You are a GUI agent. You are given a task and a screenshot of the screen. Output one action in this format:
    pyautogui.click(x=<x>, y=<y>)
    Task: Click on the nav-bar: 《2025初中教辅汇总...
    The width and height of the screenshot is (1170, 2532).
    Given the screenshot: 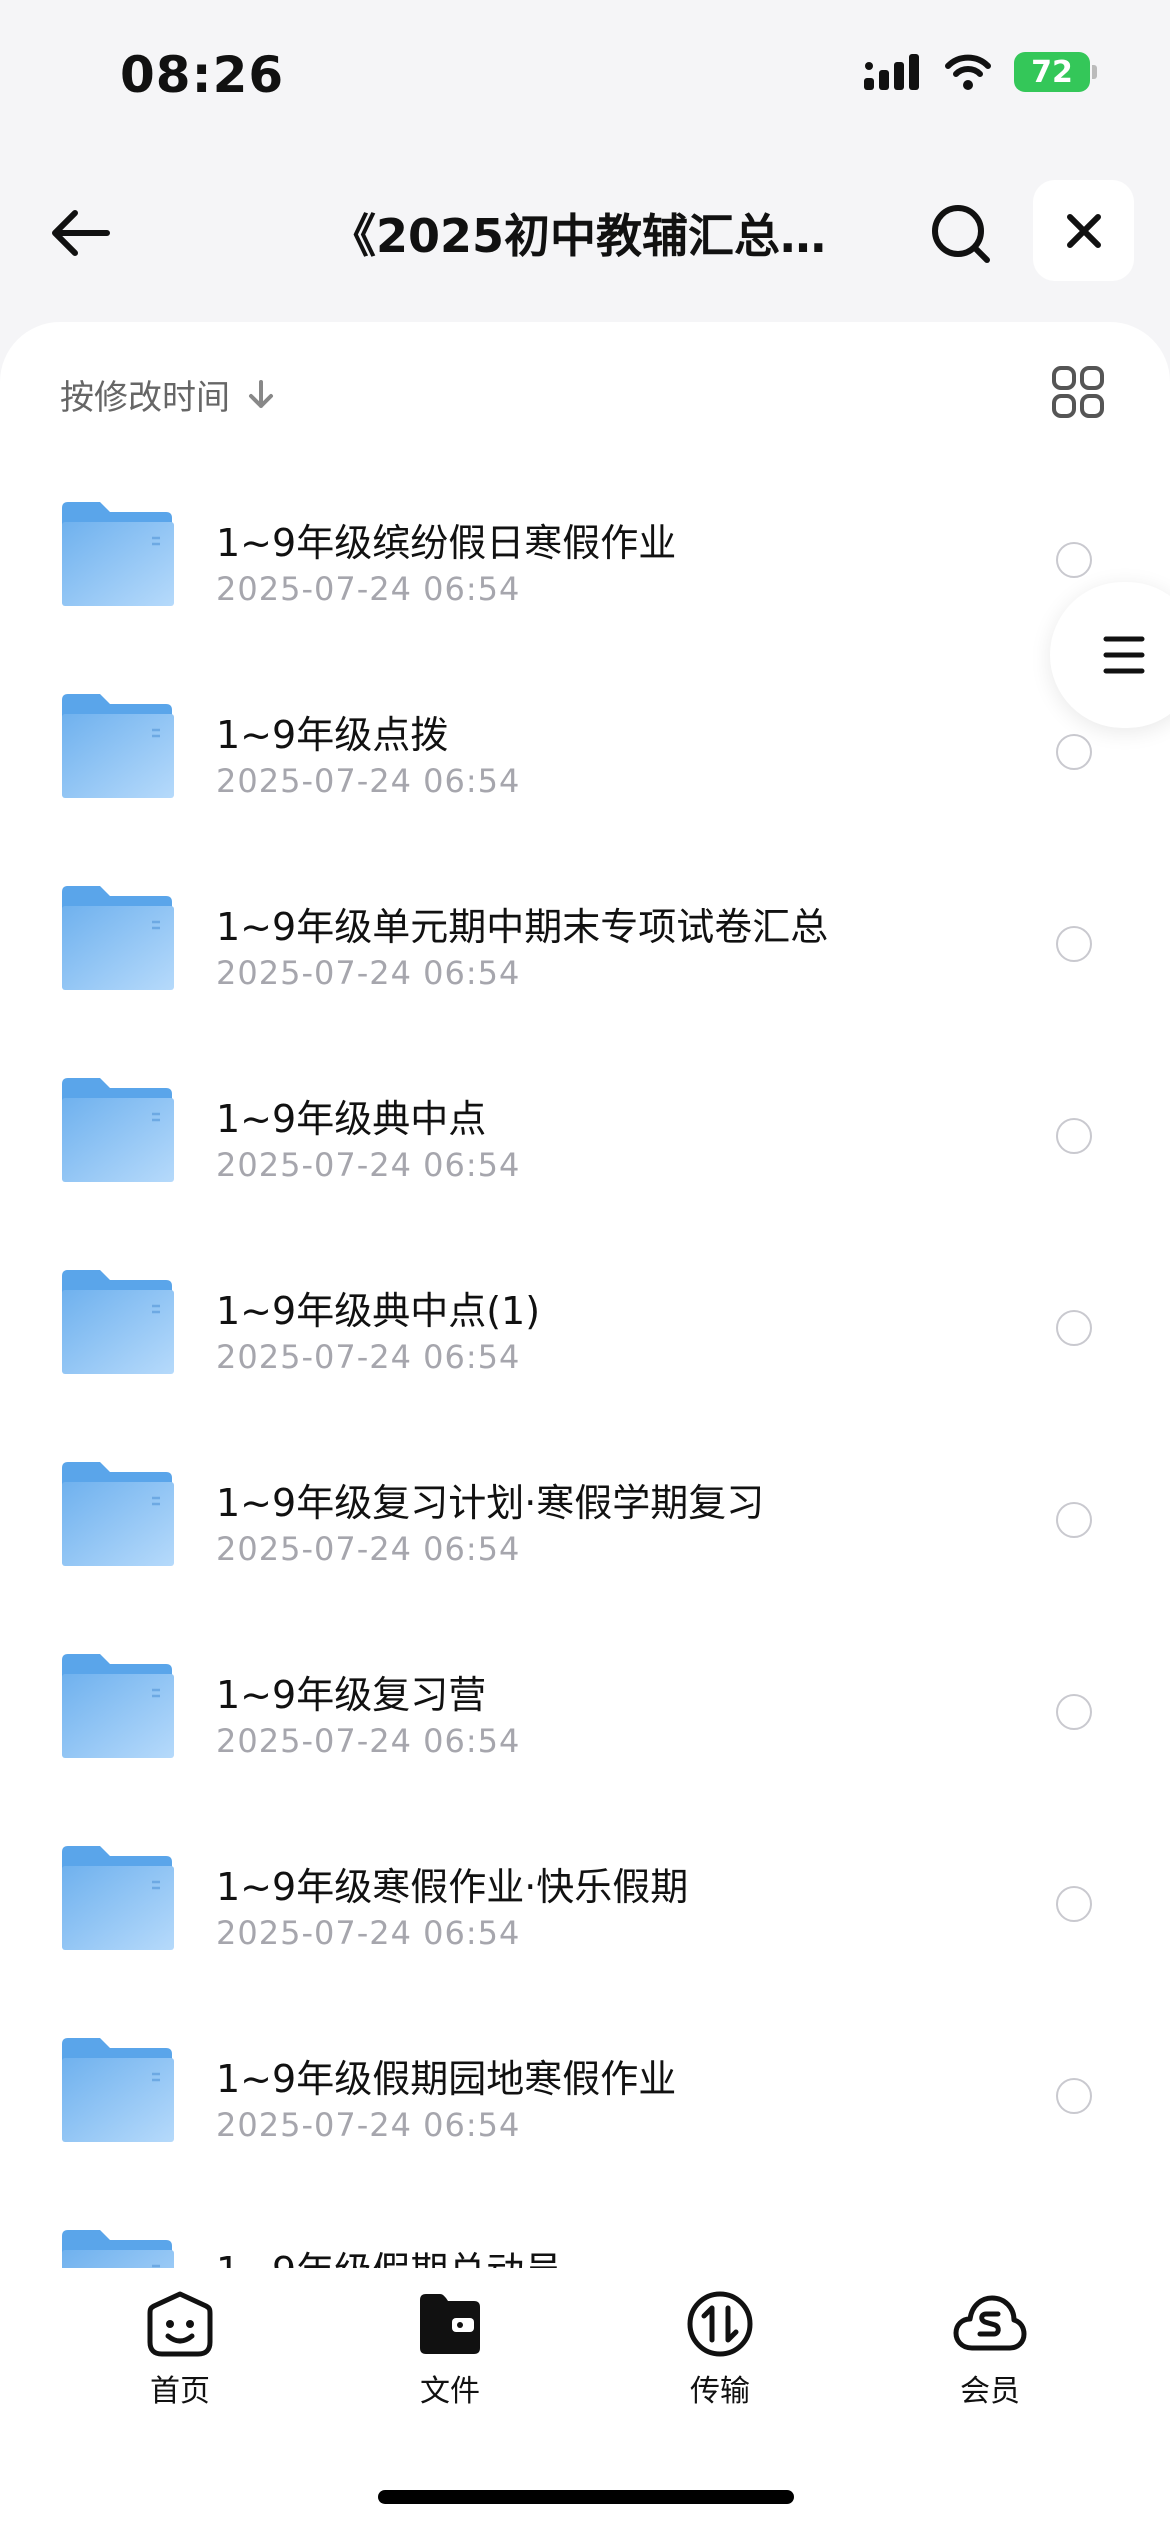 What is the action you would take?
    pyautogui.click(x=585, y=230)
    